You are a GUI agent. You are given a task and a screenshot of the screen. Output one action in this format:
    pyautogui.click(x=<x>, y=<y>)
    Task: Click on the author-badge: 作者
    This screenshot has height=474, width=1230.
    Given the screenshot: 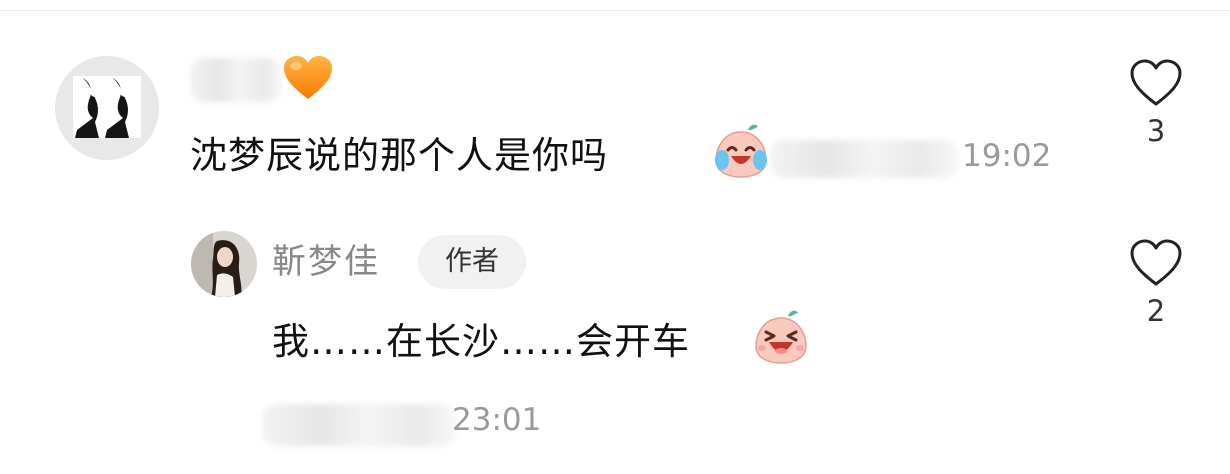 What is the action you would take?
    pyautogui.click(x=472, y=262)
    